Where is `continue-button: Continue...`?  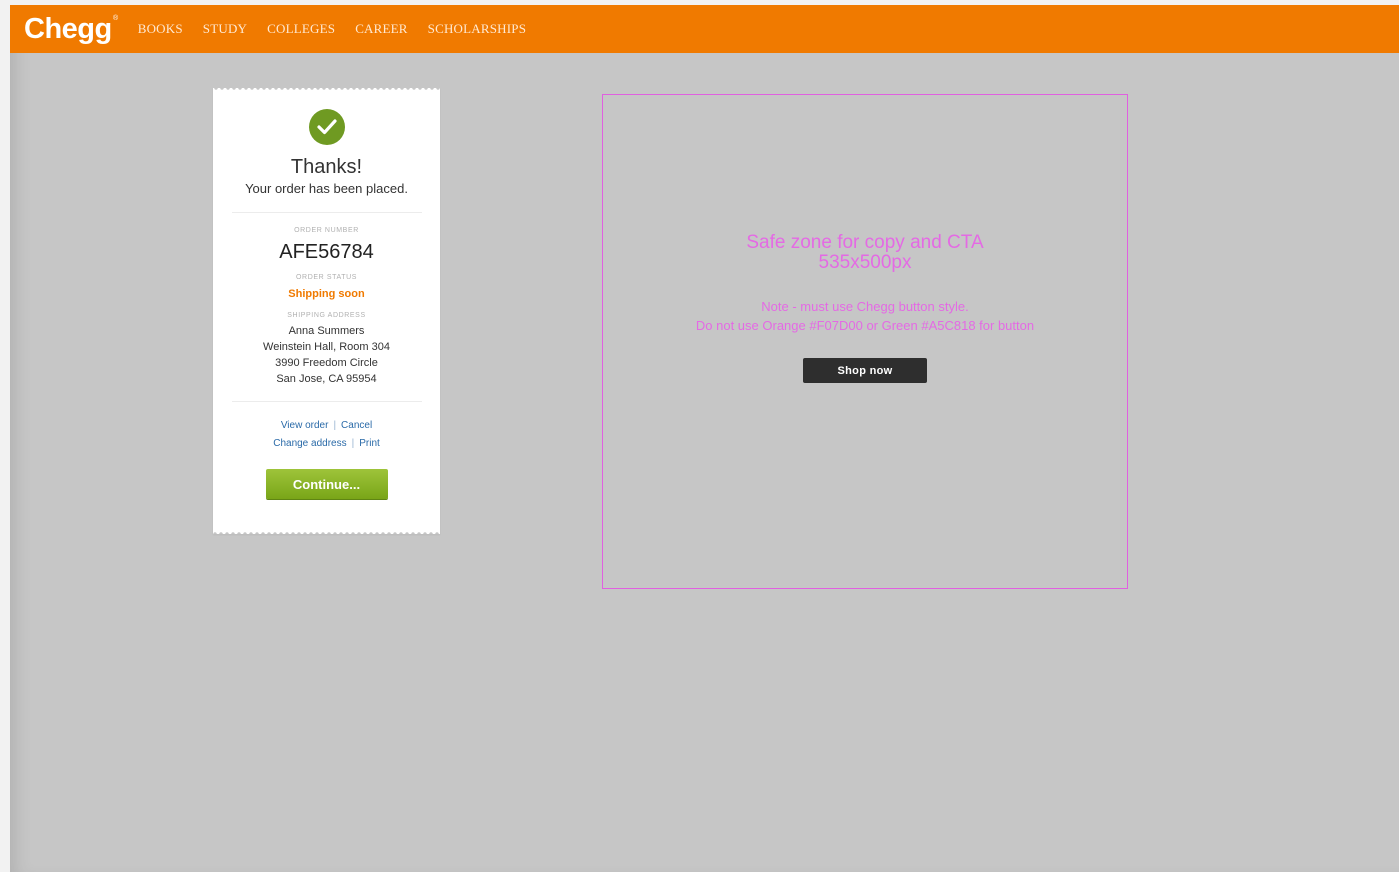
continue-button: Continue... is located at coordinates (326, 484).